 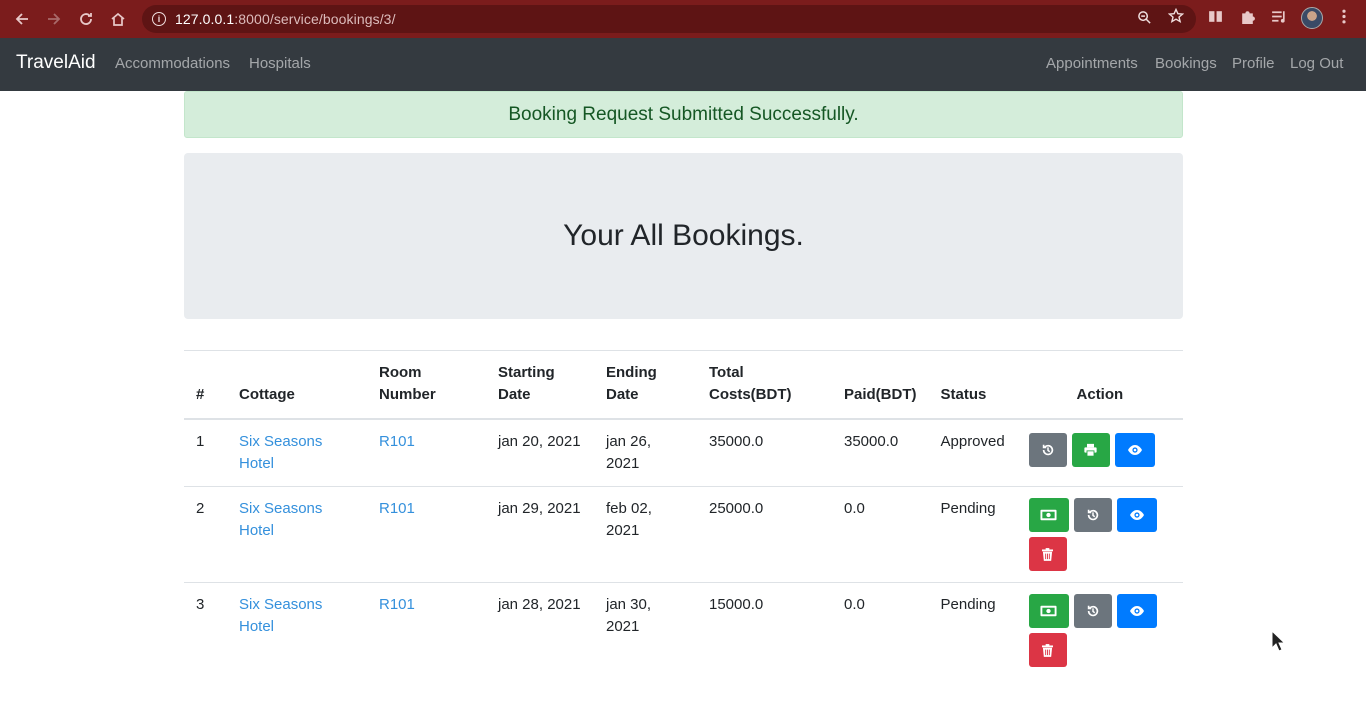 I want to click on zoom-icon, so click(x=1144, y=19).